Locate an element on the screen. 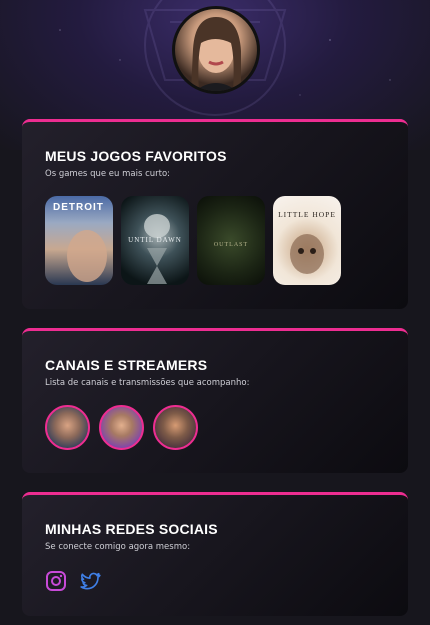 The width and height of the screenshot is (430, 625). profile-avatar is located at coordinates (216, 50).